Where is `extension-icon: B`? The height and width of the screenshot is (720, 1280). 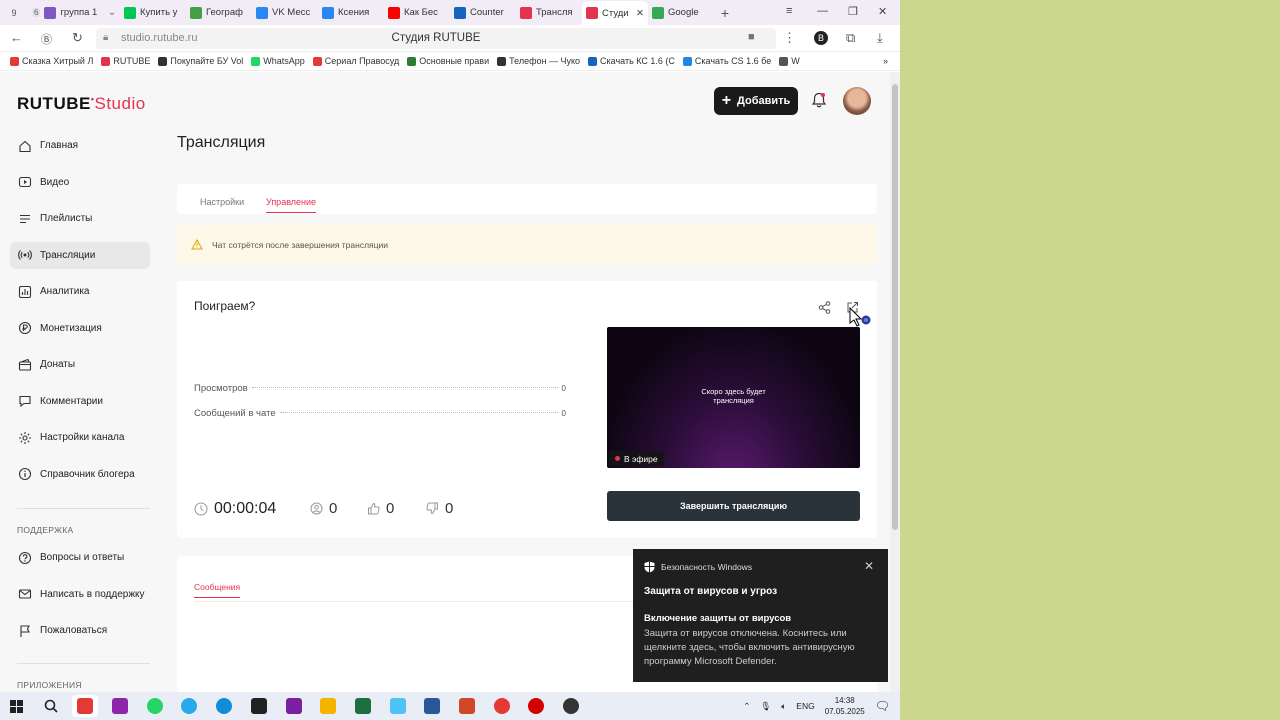 extension-icon: B is located at coordinates (821, 38).